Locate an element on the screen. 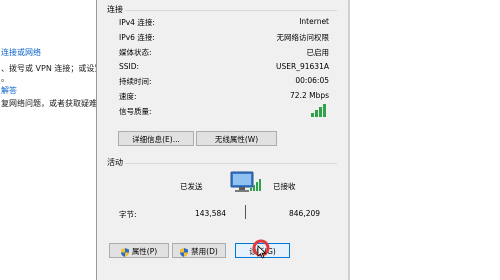 Image resolution: width=500 pixels, height=280 pixels. ipv4-value: Internet is located at coordinates (314, 21).